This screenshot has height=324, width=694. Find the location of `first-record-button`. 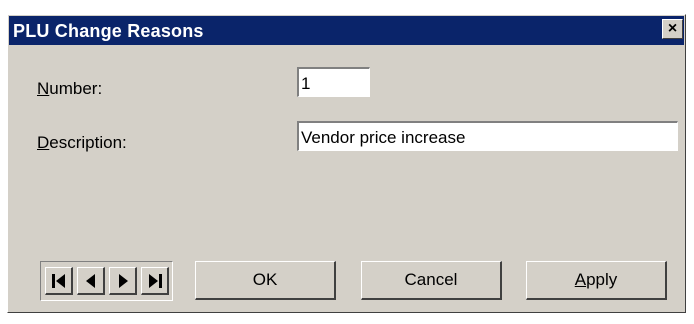

first-record-button is located at coordinates (59, 281).